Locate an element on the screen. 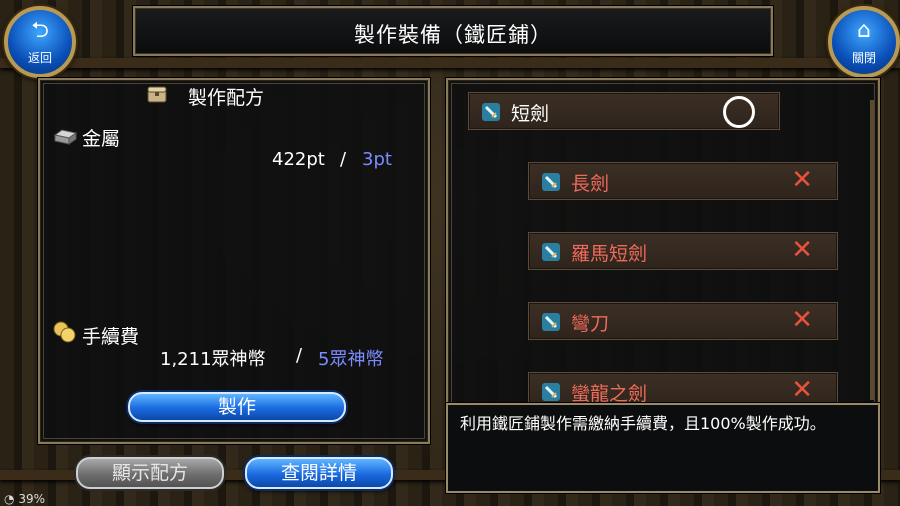 The width and height of the screenshot is (900, 506). battery-status: ◔ 39% is located at coordinates (24, 499).